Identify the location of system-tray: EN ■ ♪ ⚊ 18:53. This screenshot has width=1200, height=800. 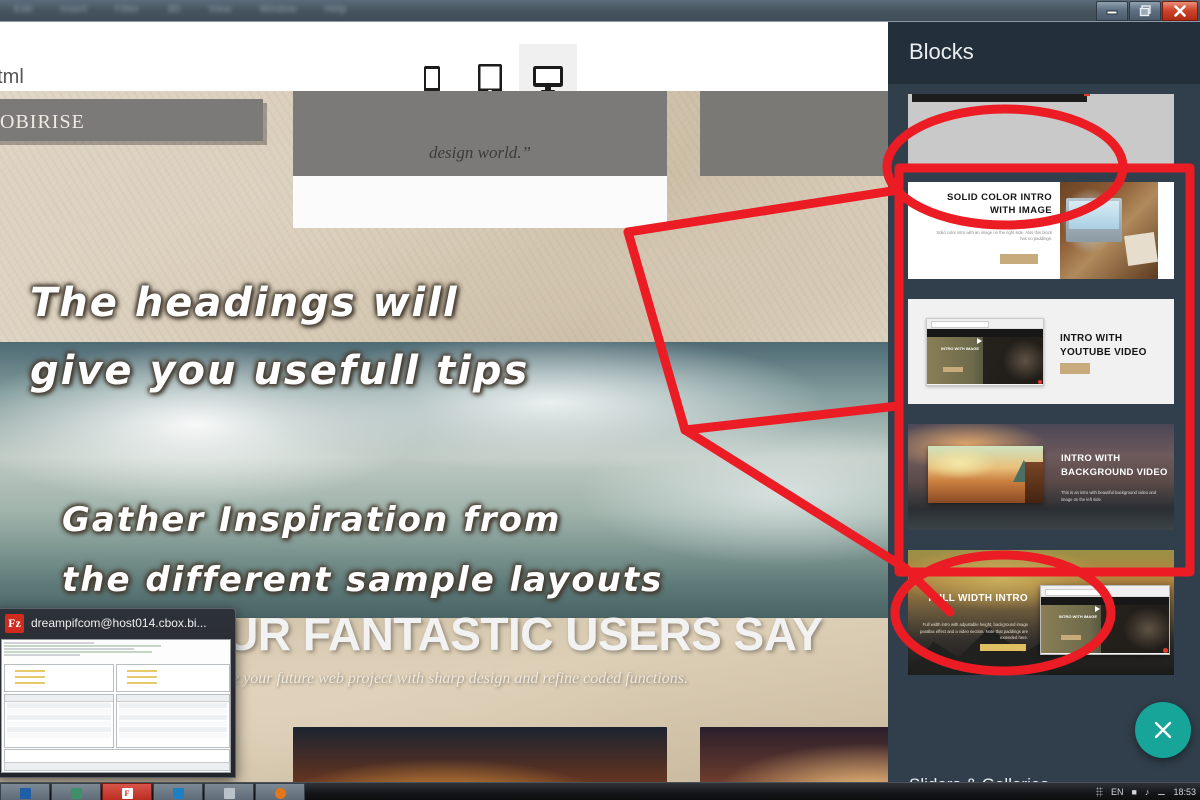
(1145, 792).